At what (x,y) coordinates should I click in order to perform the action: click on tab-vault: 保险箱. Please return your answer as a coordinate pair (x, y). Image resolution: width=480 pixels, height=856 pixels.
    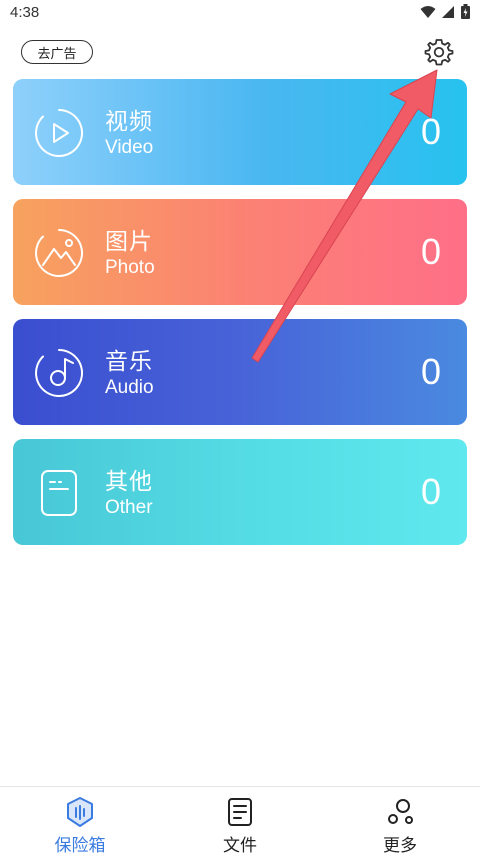
    Looking at the image, I should click on (80, 821).